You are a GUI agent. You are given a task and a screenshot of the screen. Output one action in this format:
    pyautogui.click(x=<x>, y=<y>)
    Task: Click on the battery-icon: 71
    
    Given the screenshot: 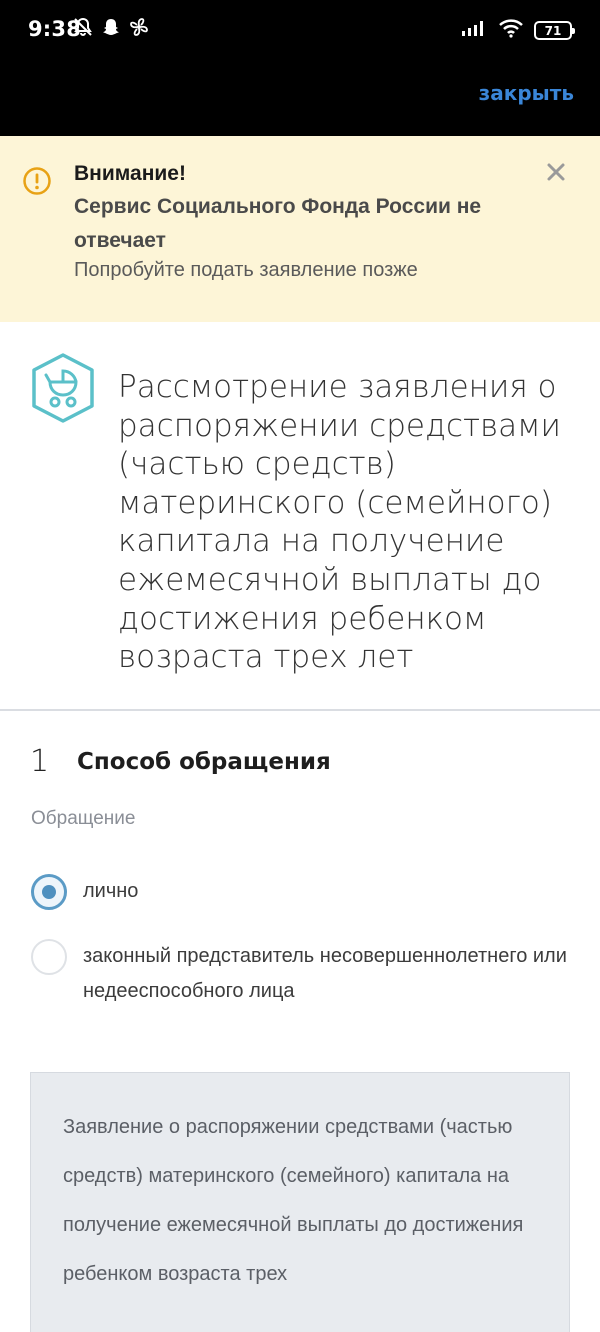 What is the action you would take?
    pyautogui.click(x=554, y=30)
    